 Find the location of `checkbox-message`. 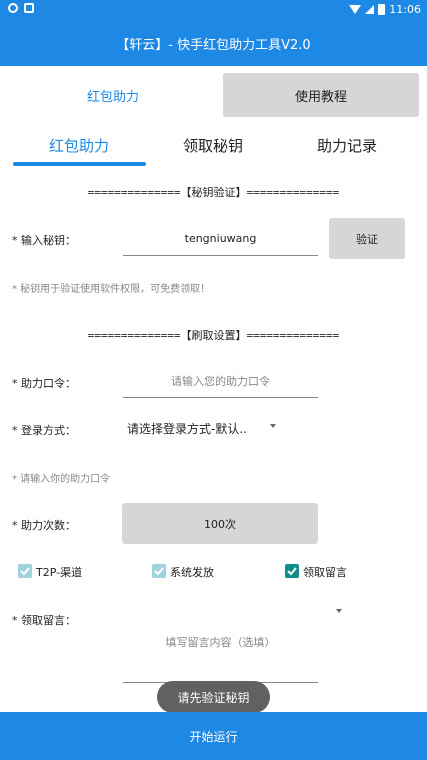

checkbox-message is located at coordinates (292, 571).